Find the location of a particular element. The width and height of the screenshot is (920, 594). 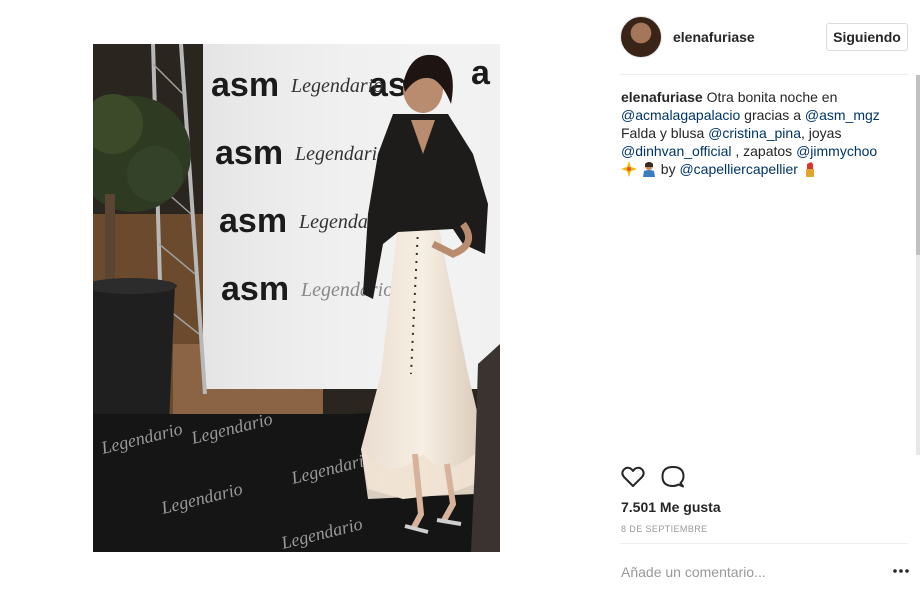

comment-input is located at coordinates (746, 572).